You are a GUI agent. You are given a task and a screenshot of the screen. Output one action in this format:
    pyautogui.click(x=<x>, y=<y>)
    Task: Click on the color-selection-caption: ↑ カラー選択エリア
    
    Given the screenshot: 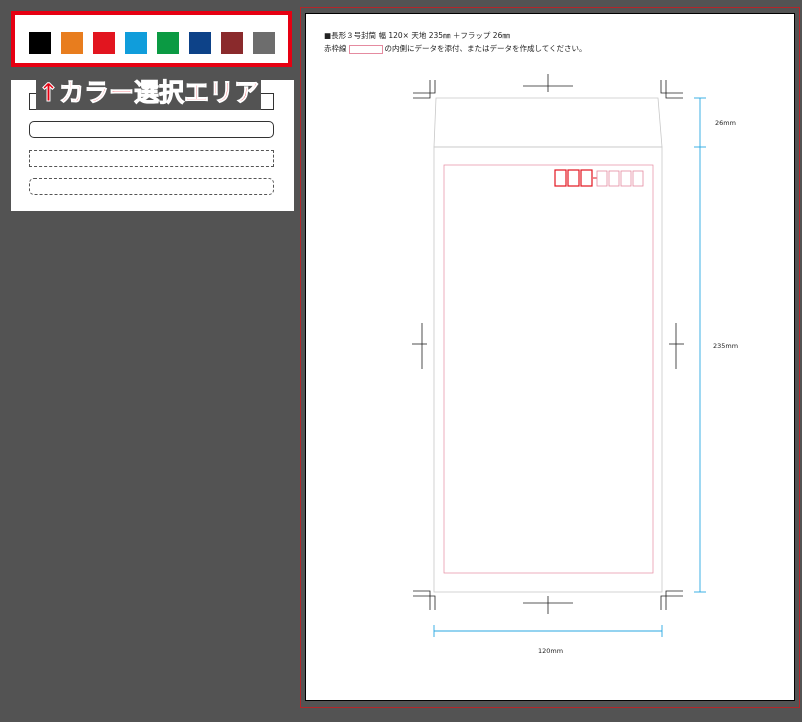 What is the action you would take?
    pyautogui.click(x=148, y=92)
    